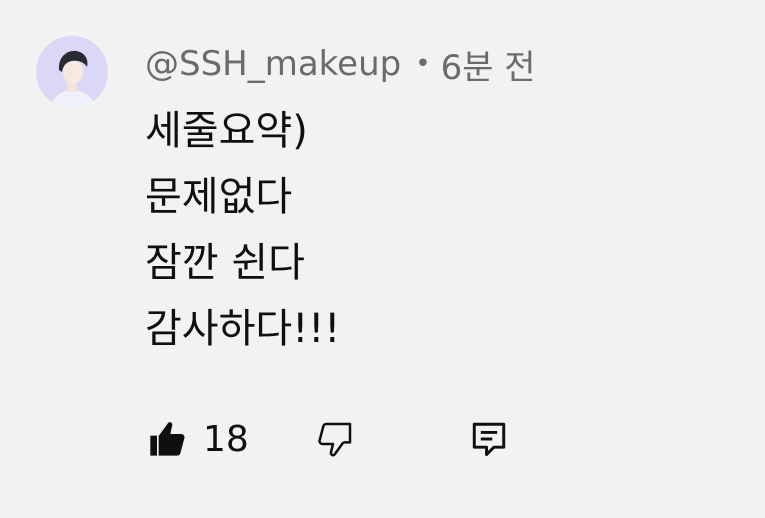 Image resolution: width=765 pixels, height=518 pixels. I want to click on comment-line: 문제없다, so click(219, 197).